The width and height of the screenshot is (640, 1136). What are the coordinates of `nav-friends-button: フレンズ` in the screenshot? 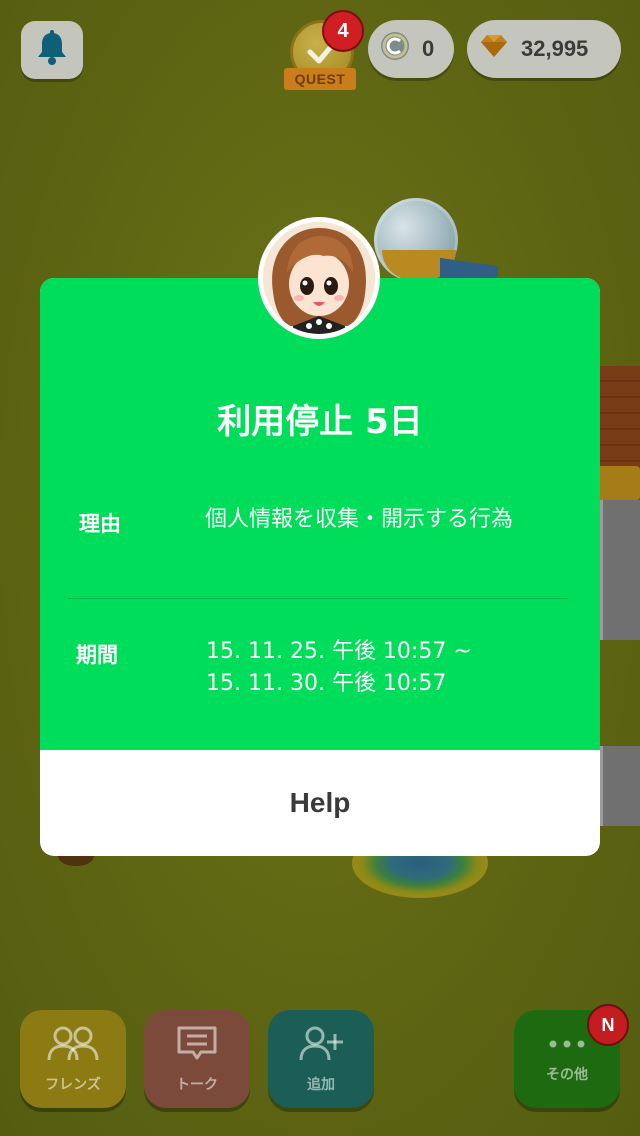 It's located at (73, 1059).